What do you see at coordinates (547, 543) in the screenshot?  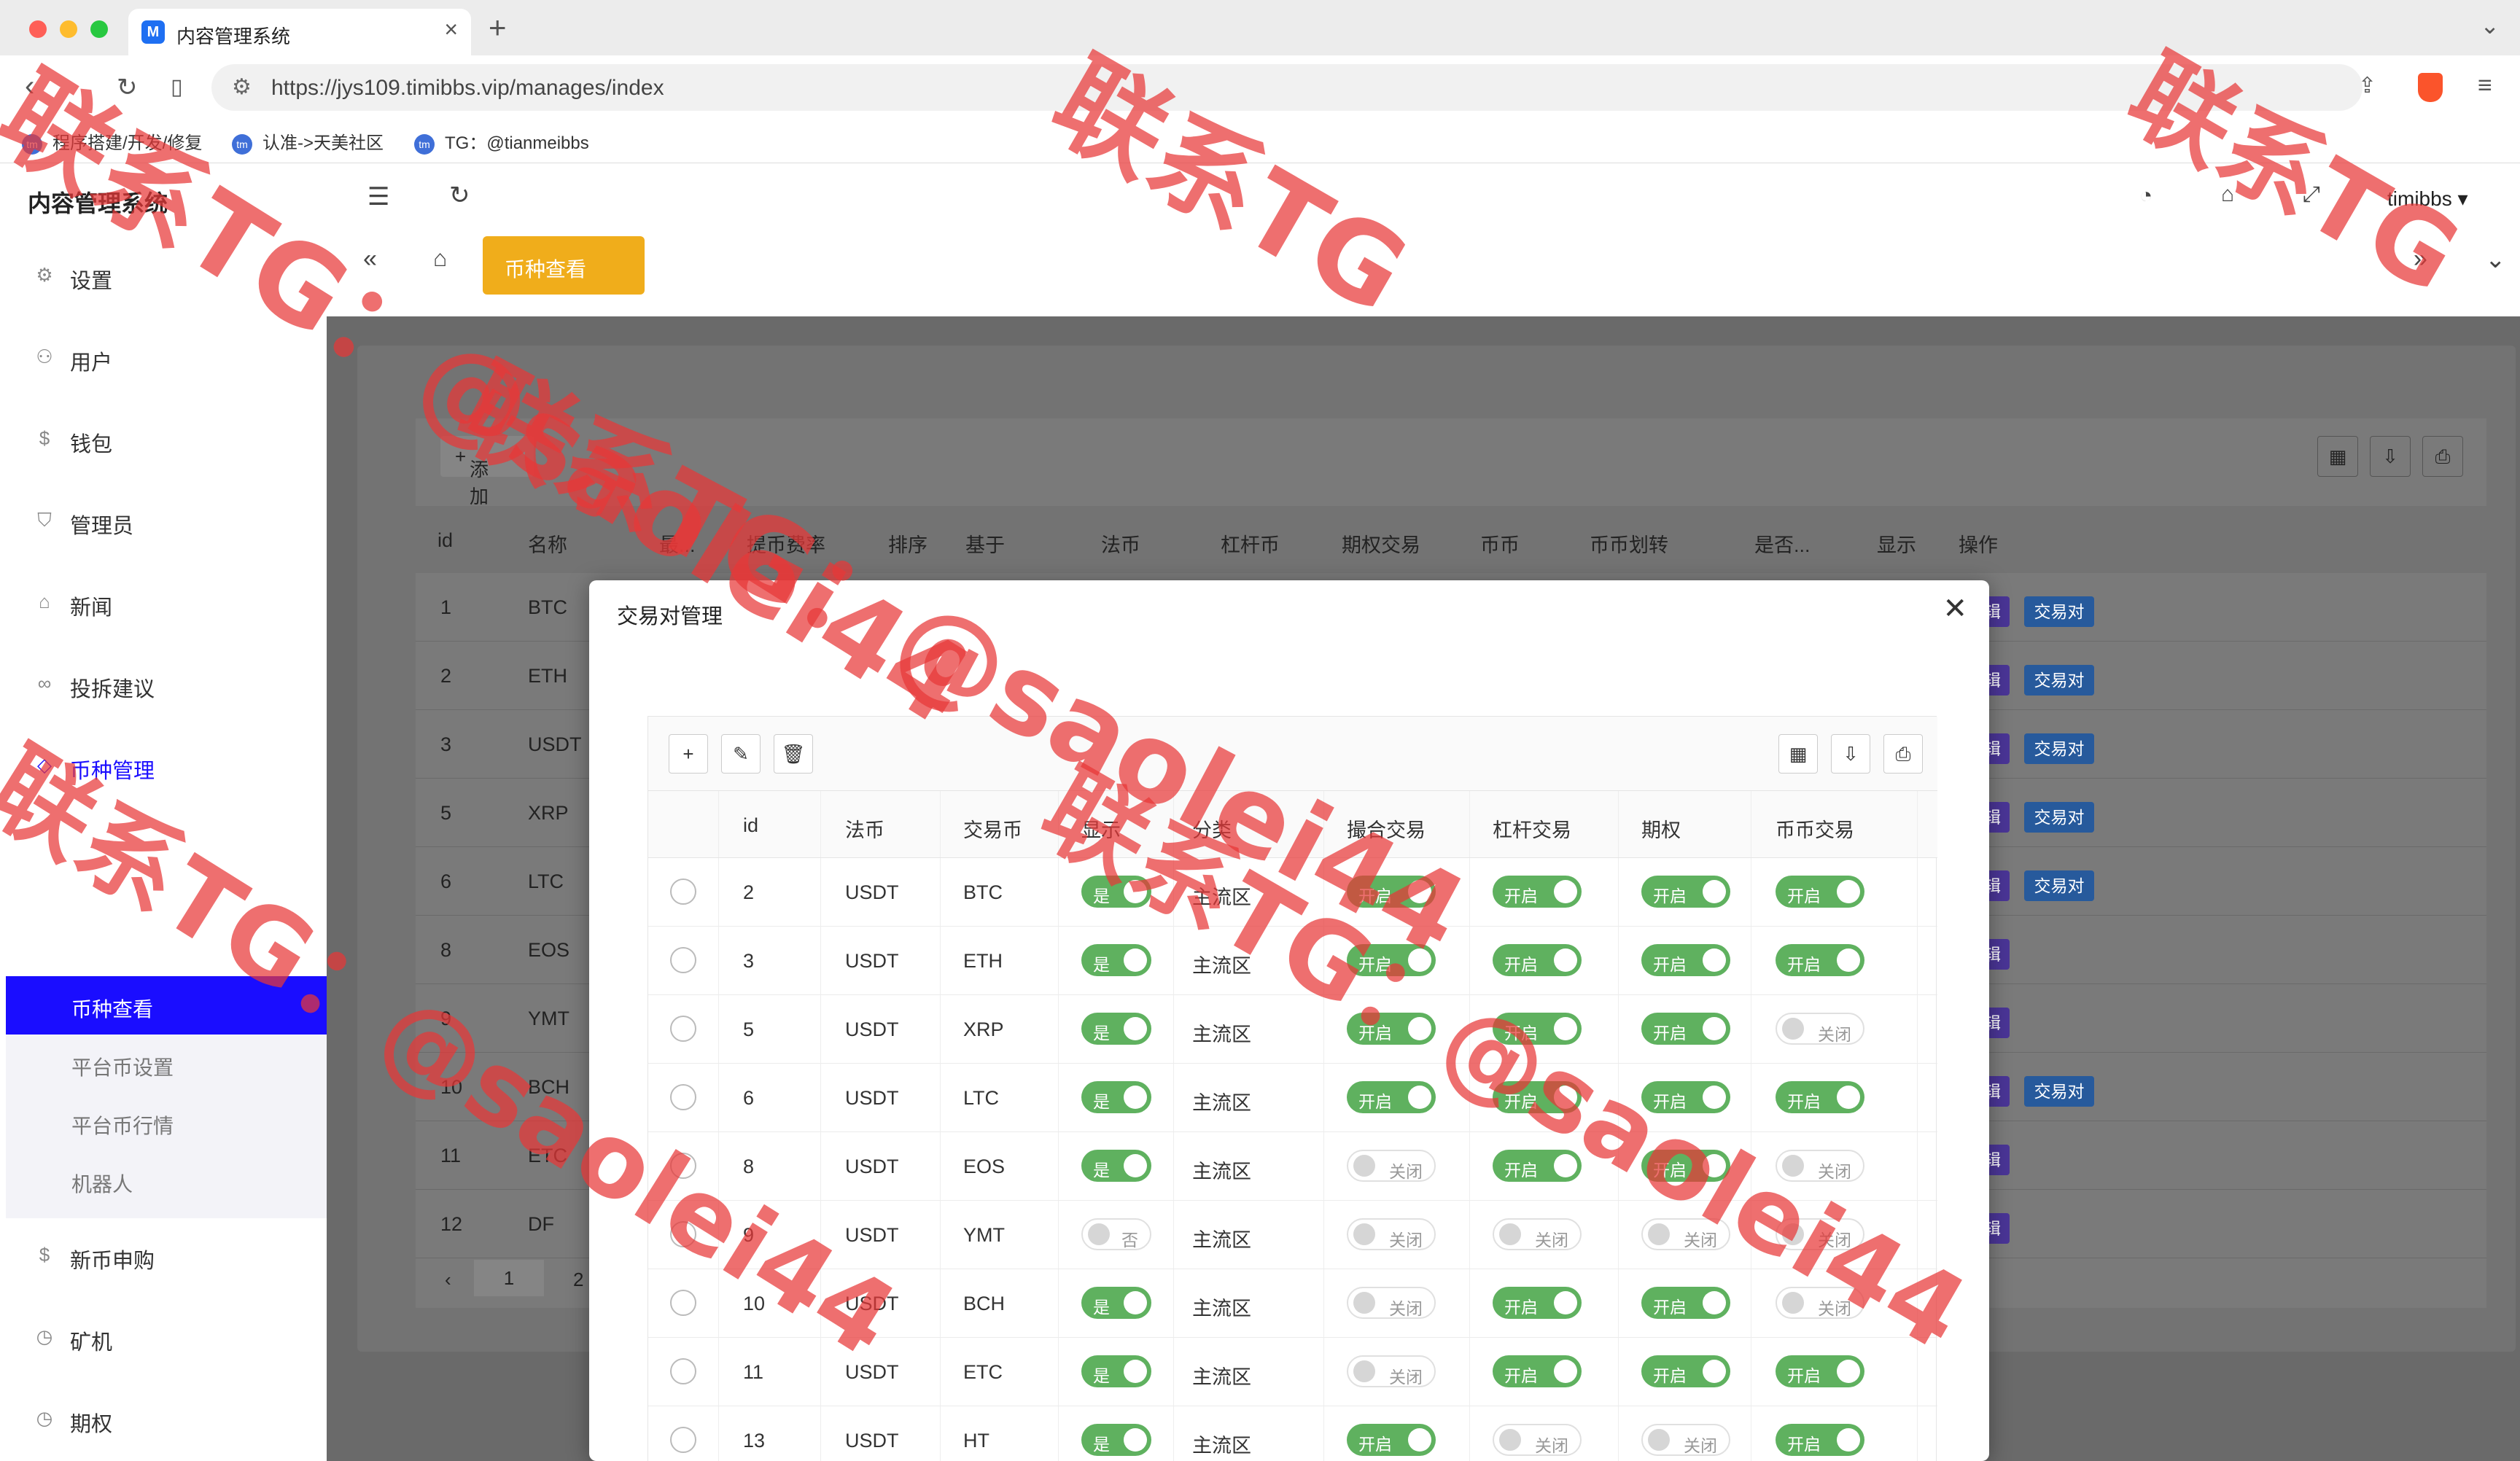 I see `column-header: 名称` at bounding box center [547, 543].